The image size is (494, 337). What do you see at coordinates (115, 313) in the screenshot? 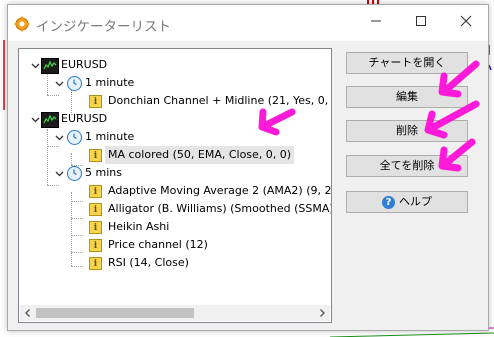
I see `scroll-thumb` at bounding box center [115, 313].